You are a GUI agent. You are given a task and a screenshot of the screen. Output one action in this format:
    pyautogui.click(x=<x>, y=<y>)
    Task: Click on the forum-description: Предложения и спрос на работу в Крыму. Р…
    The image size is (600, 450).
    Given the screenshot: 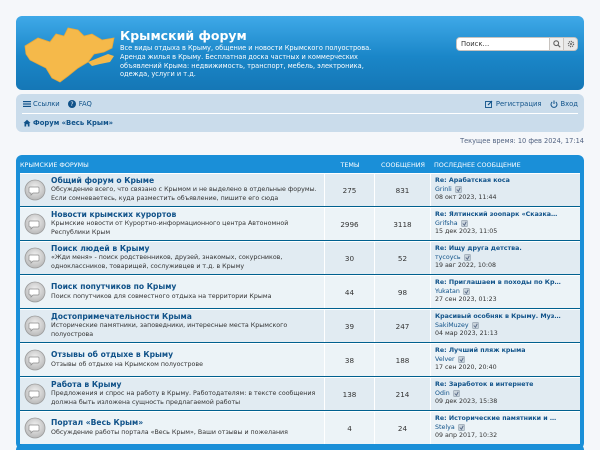 What is the action you would take?
    pyautogui.click(x=183, y=398)
    